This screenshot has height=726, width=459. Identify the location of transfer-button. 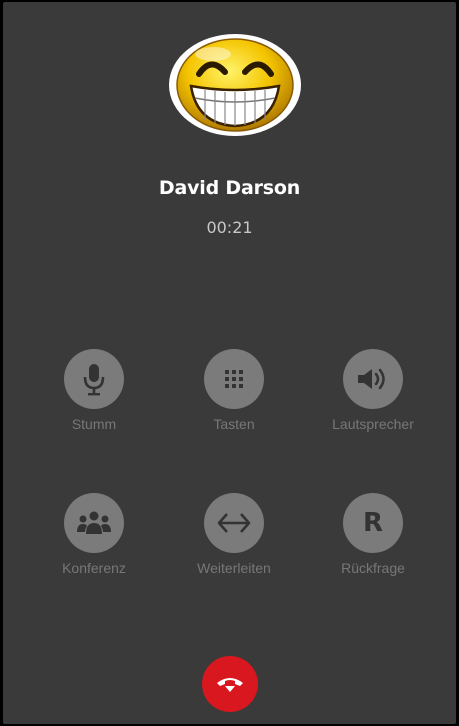
(234, 523).